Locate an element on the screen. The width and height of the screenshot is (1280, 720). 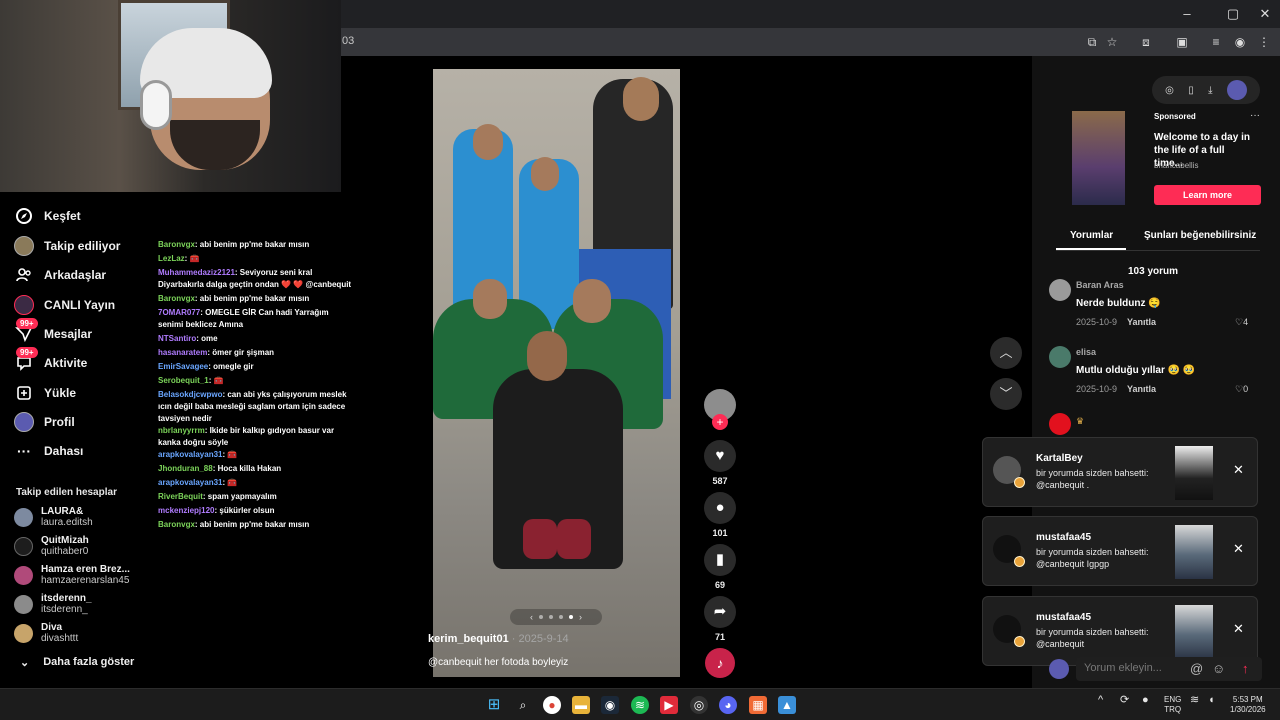
nav-profile: Profil is located at coordinates (44, 422).